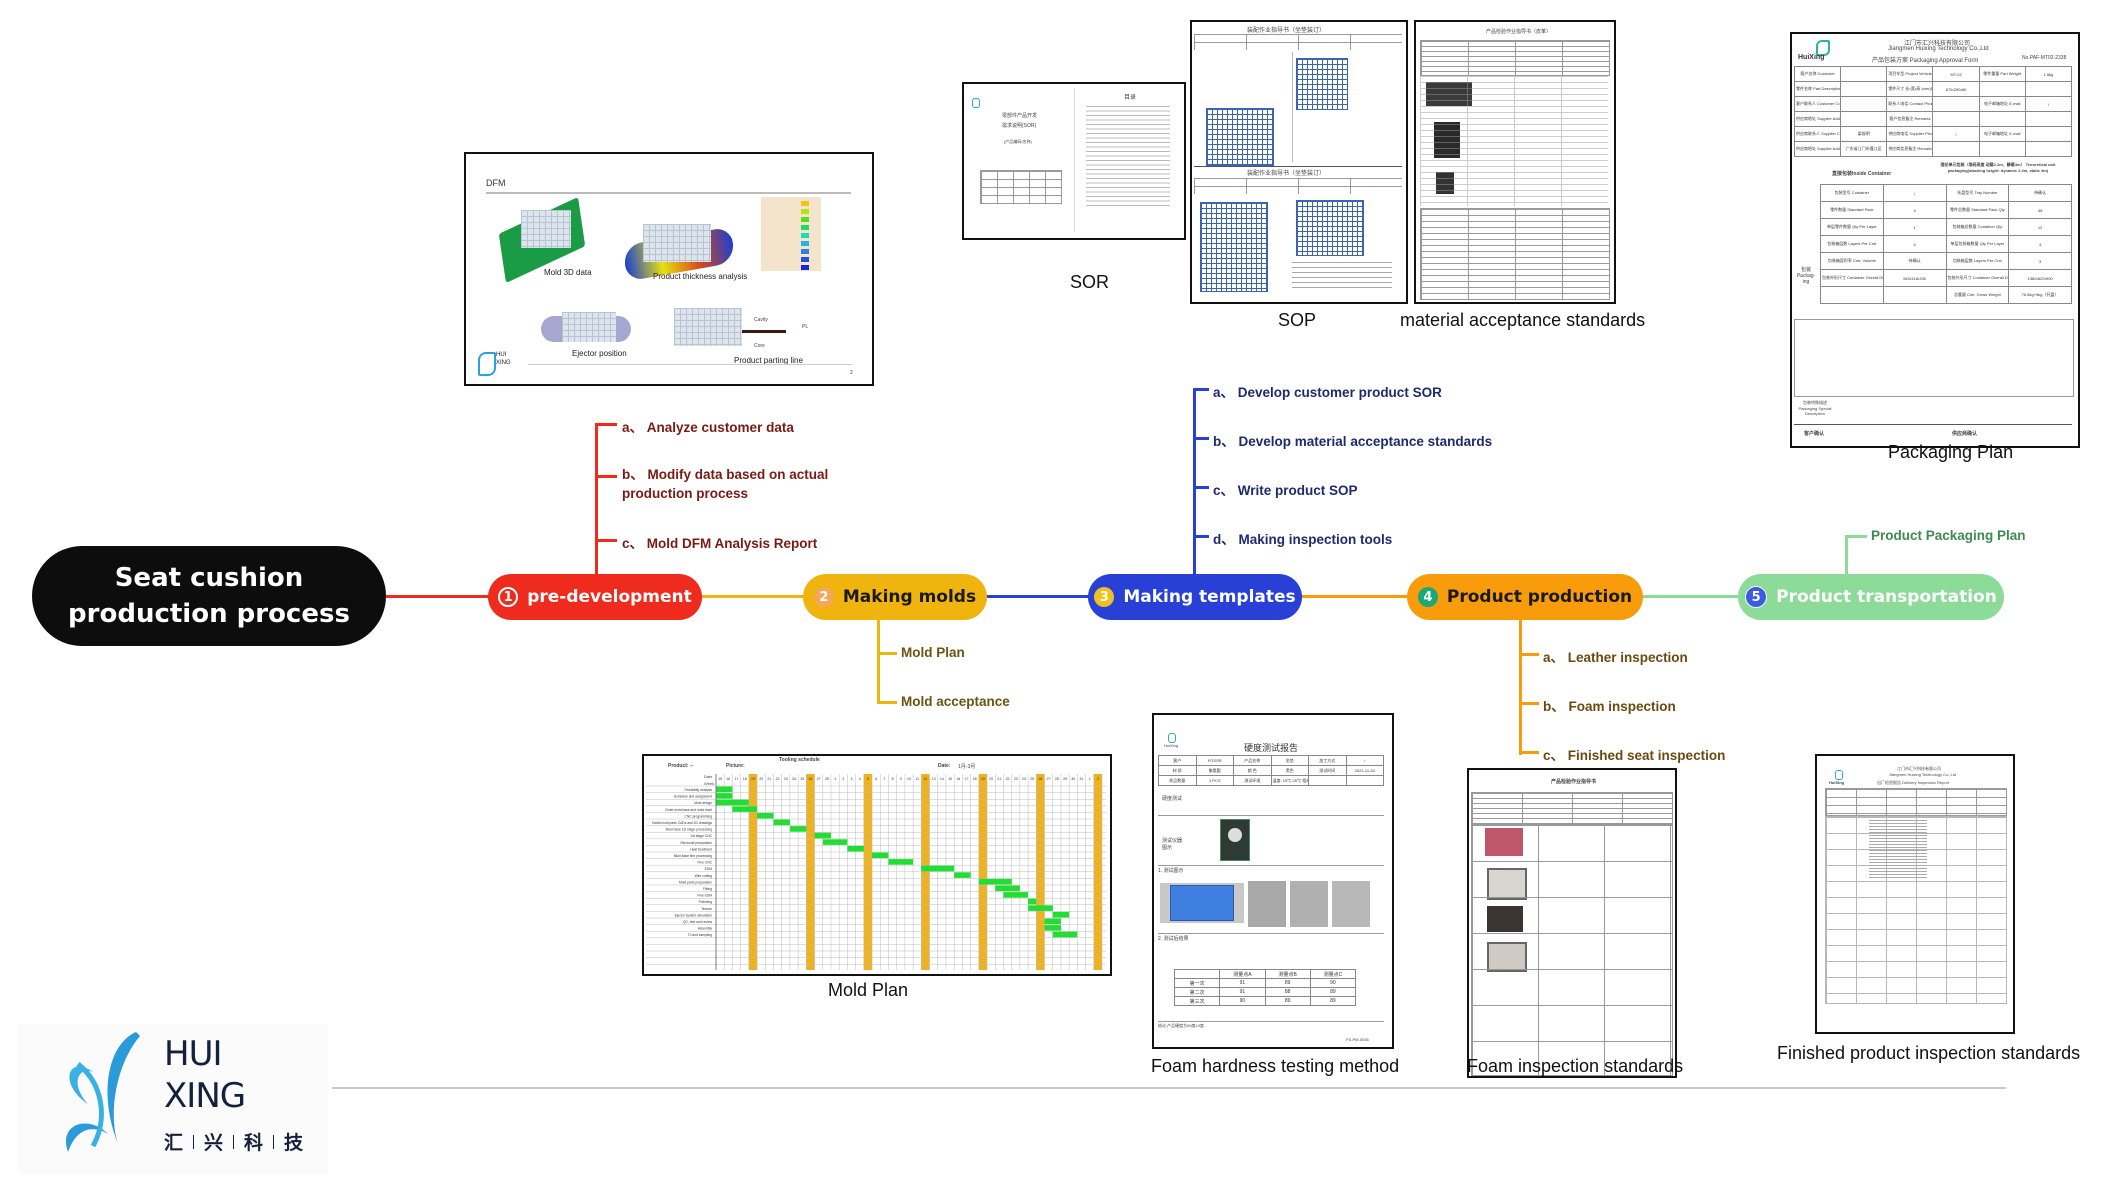 This screenshot has width=2127, height=1198. Describe the element at coordinates (1224, 441) in the screenshot. I see `item-prefix: b、` at that location.